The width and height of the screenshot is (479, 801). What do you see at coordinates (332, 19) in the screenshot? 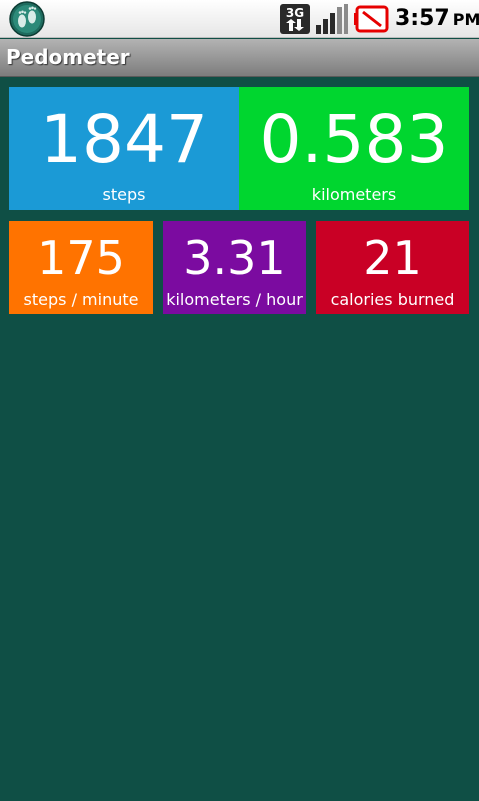
I see `signal-bars-icon` at bounding box center [332, 19].